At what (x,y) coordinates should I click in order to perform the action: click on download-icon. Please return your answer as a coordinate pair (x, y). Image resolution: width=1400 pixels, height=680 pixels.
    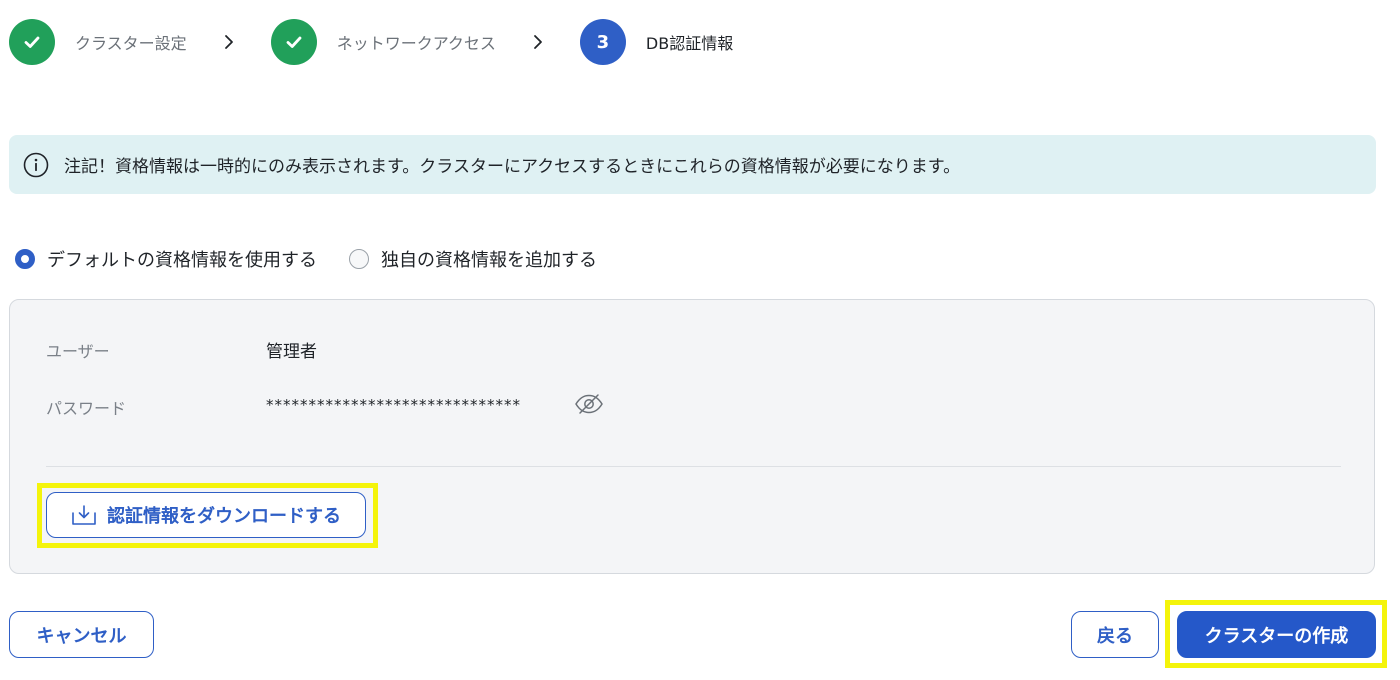
    Looking at the image, I should click on (84, 515).